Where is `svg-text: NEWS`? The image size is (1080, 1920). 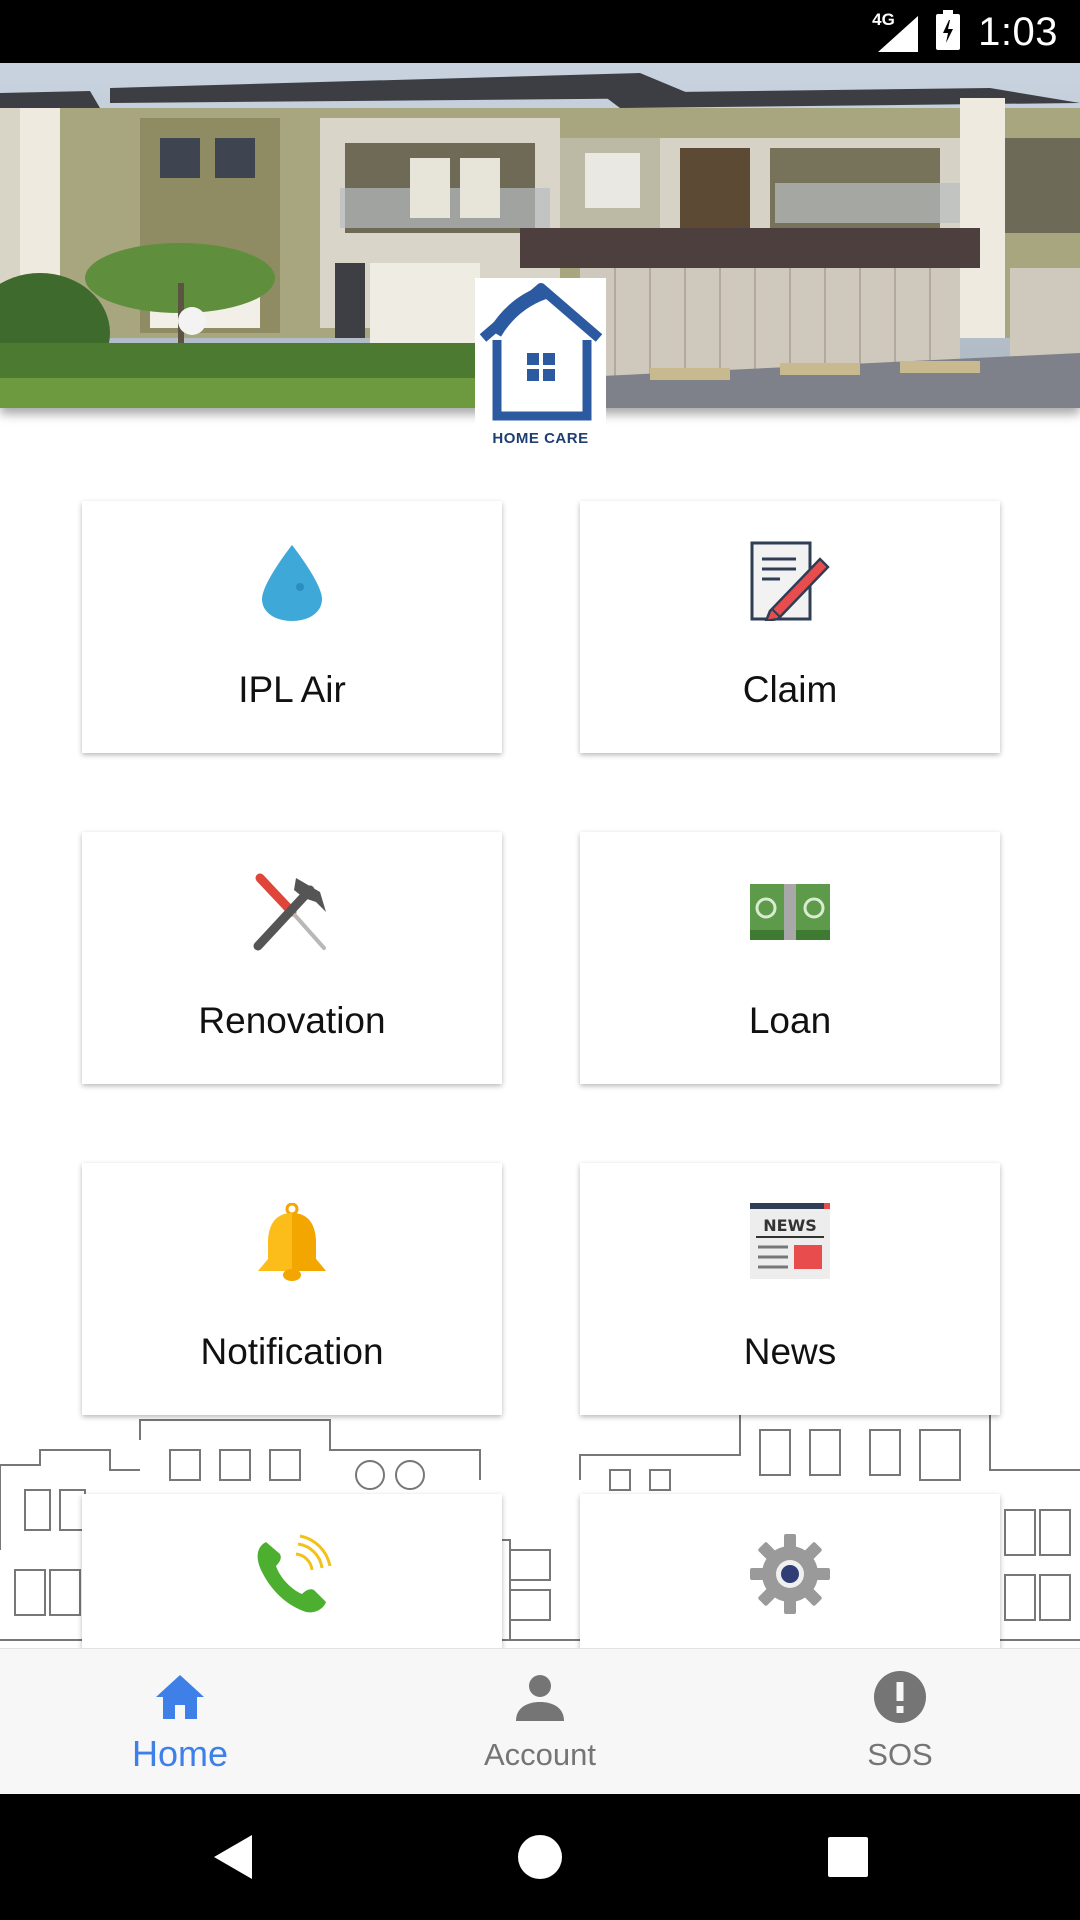
svg-text: NEWS is located at coordinates (790, 1225).